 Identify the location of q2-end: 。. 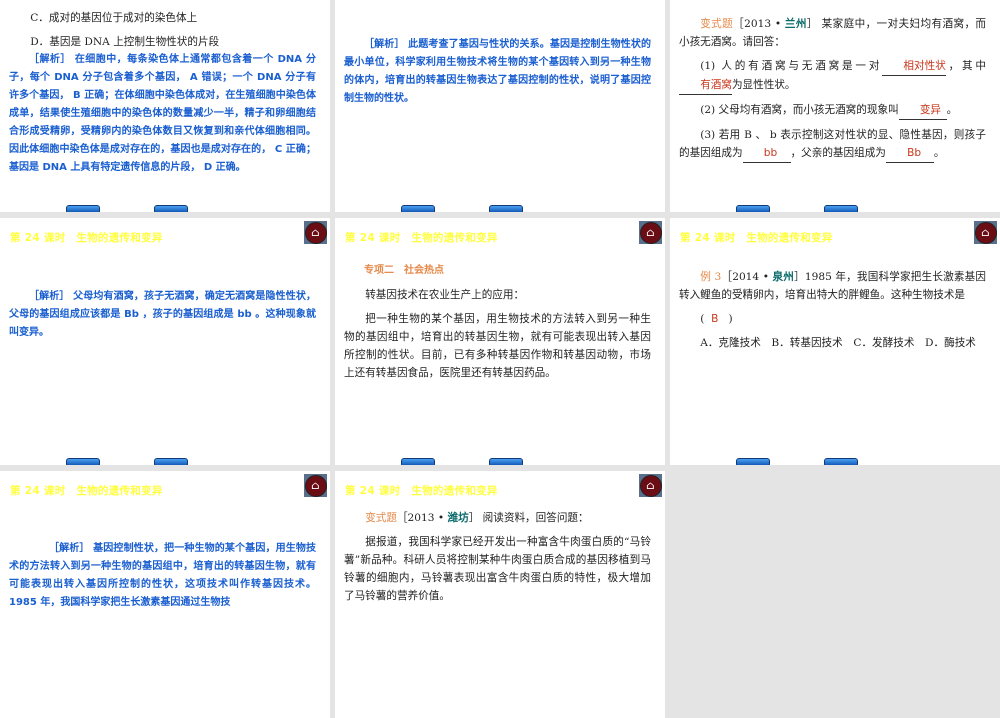
(952, 110).